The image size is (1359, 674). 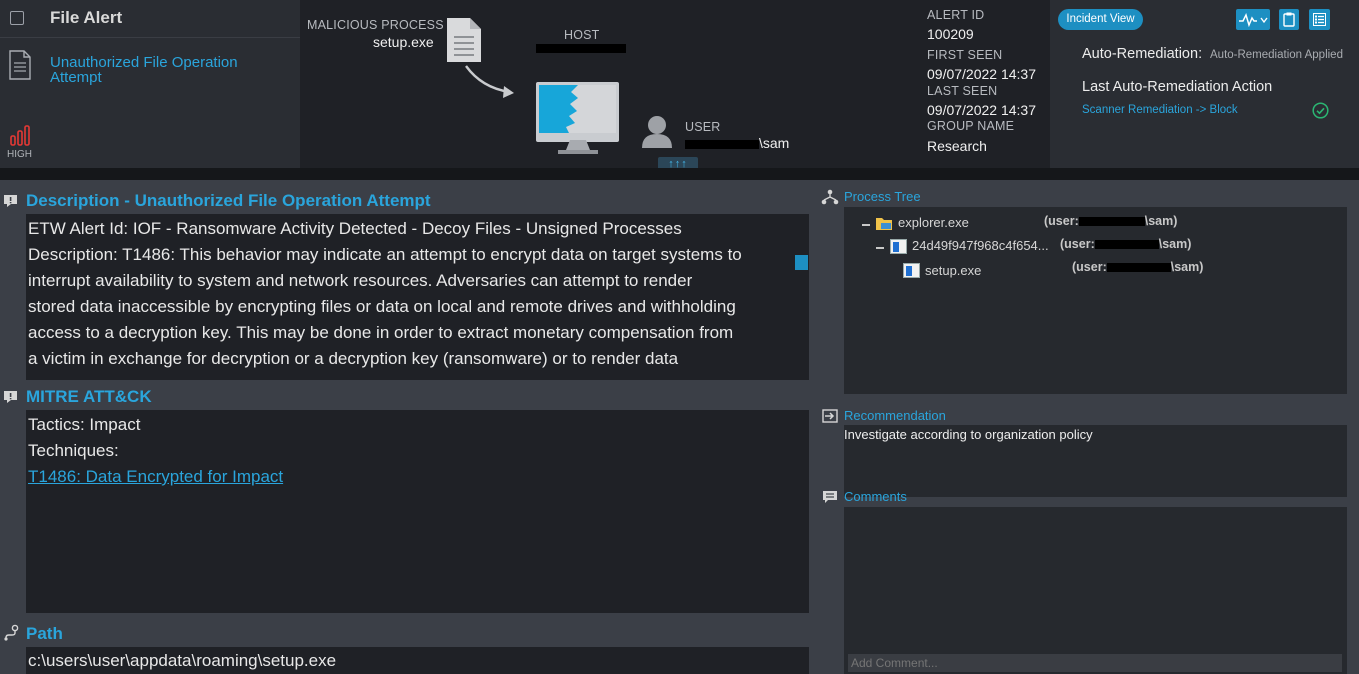 What do you see at coordinates (375, 25) in the screenshot?
I see `malicious-process-label: MALICIOUS PROCESS` at bounding box center [375, 25].